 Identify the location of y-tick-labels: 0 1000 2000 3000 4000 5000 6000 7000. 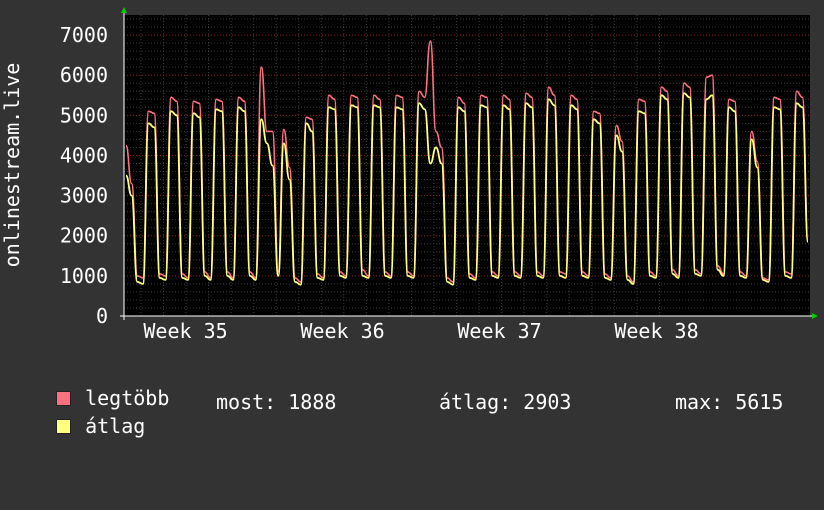
(84, 175).